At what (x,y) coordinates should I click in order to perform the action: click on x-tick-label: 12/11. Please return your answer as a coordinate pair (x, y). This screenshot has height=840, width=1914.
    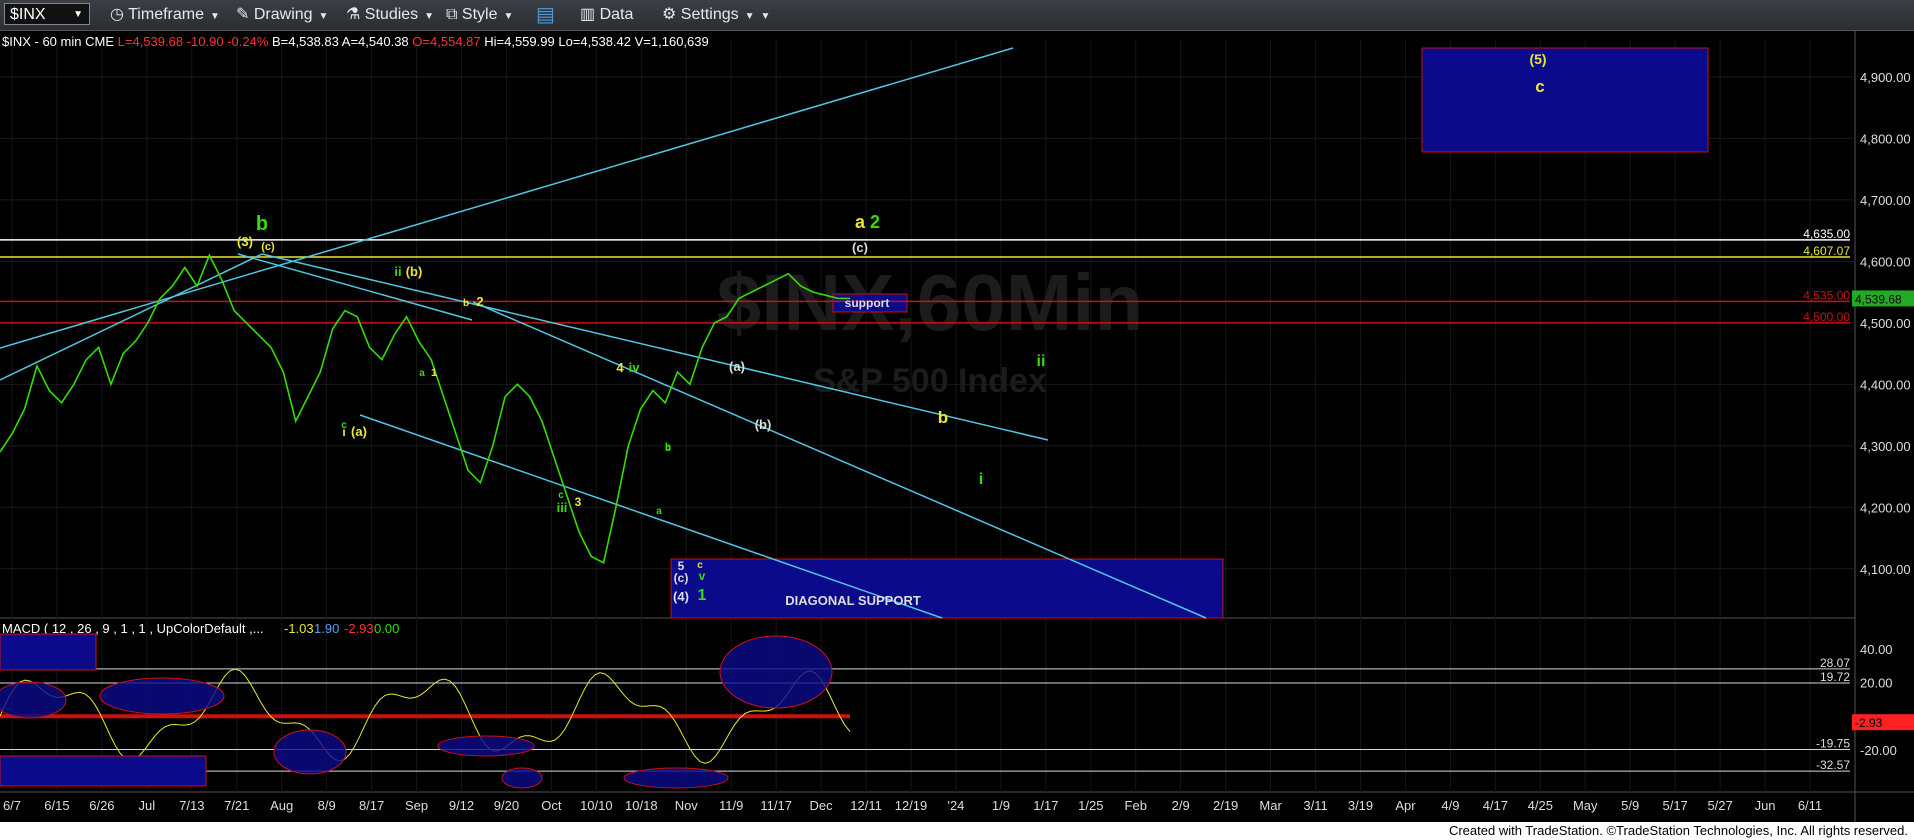
    Looking at the image, I should click on (866, 805).